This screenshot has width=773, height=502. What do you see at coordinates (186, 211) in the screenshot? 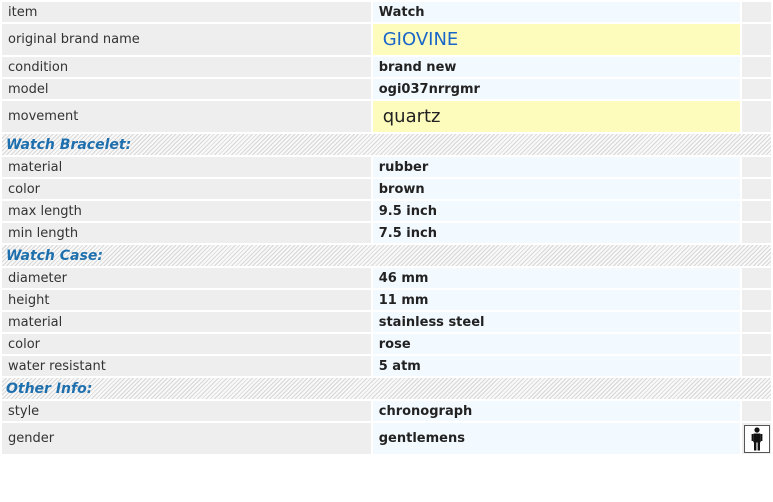
I see `bracelet-max-length-label: max length` at bounding box center [186, 211].